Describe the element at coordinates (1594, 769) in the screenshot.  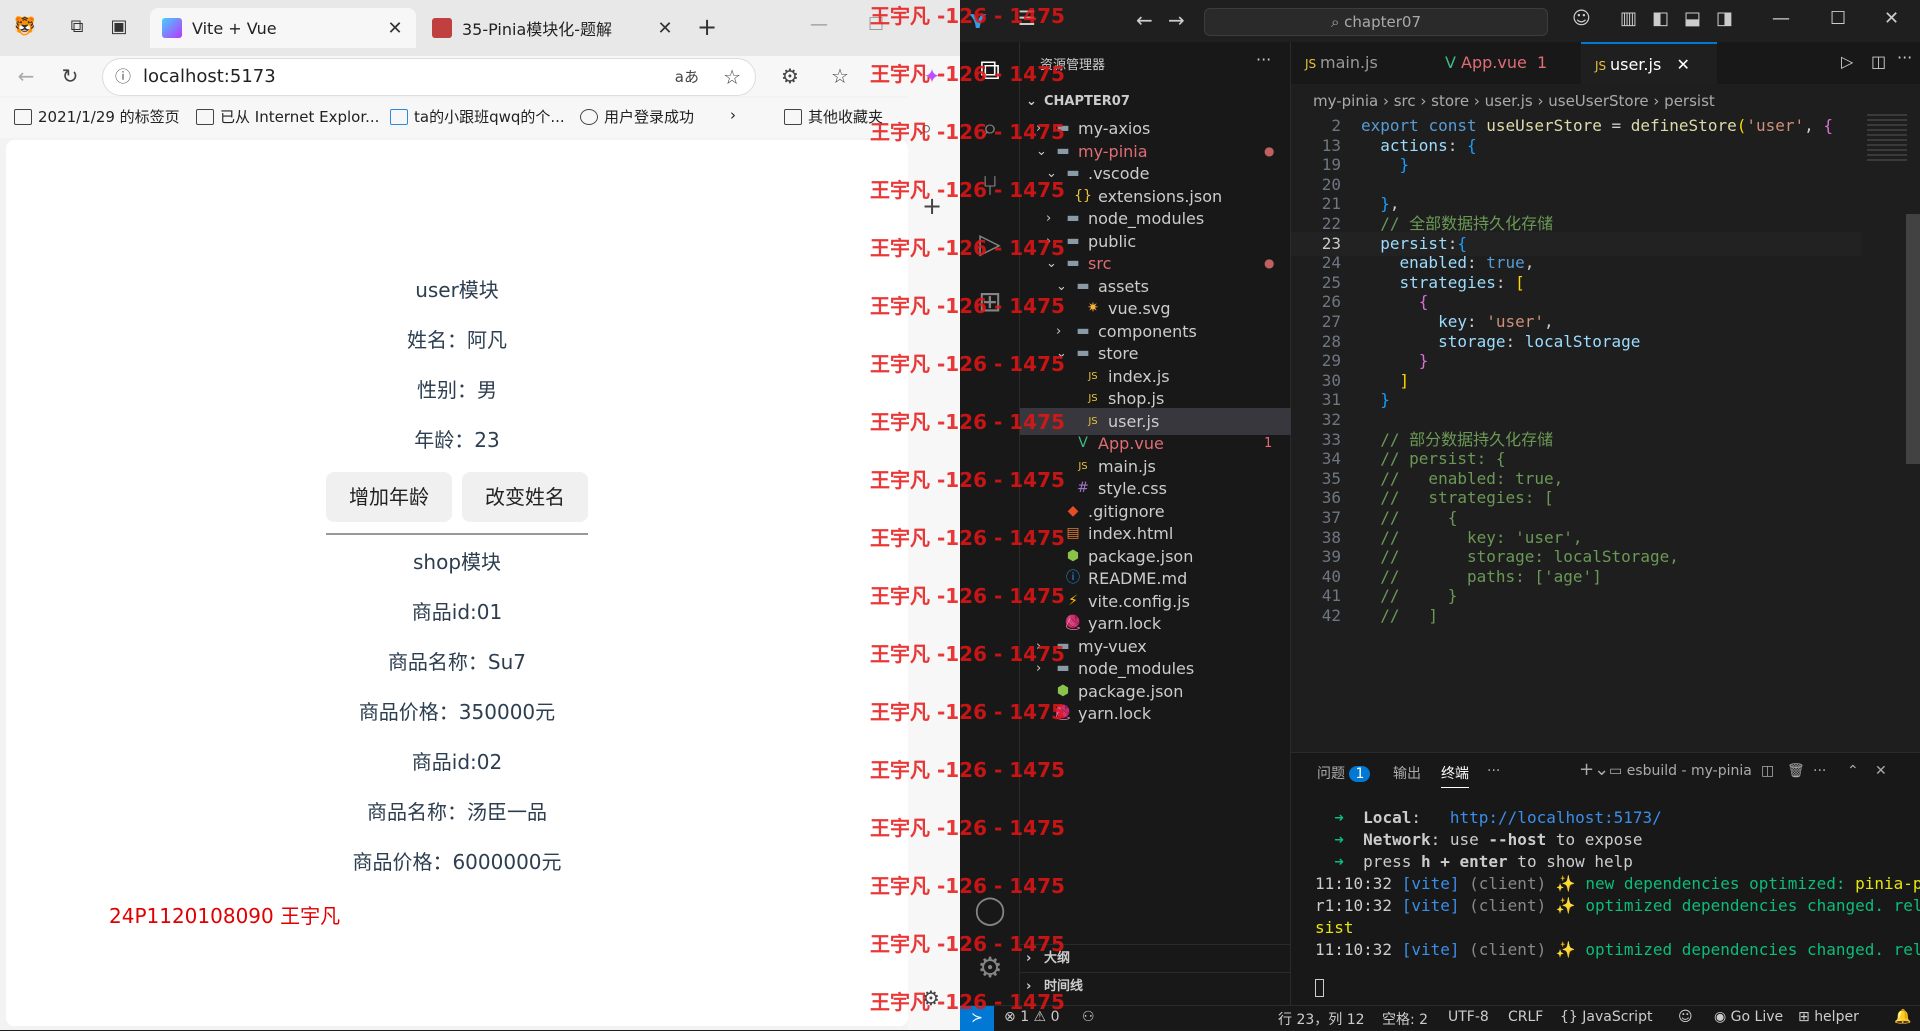
I see `new-terminal-icon: +⌄` at that location.